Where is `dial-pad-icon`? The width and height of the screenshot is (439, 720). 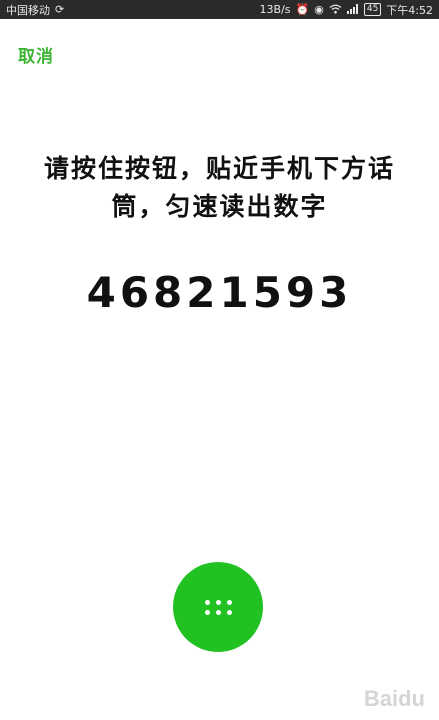
dial-pad-icon is located at coordinates (218, 607).